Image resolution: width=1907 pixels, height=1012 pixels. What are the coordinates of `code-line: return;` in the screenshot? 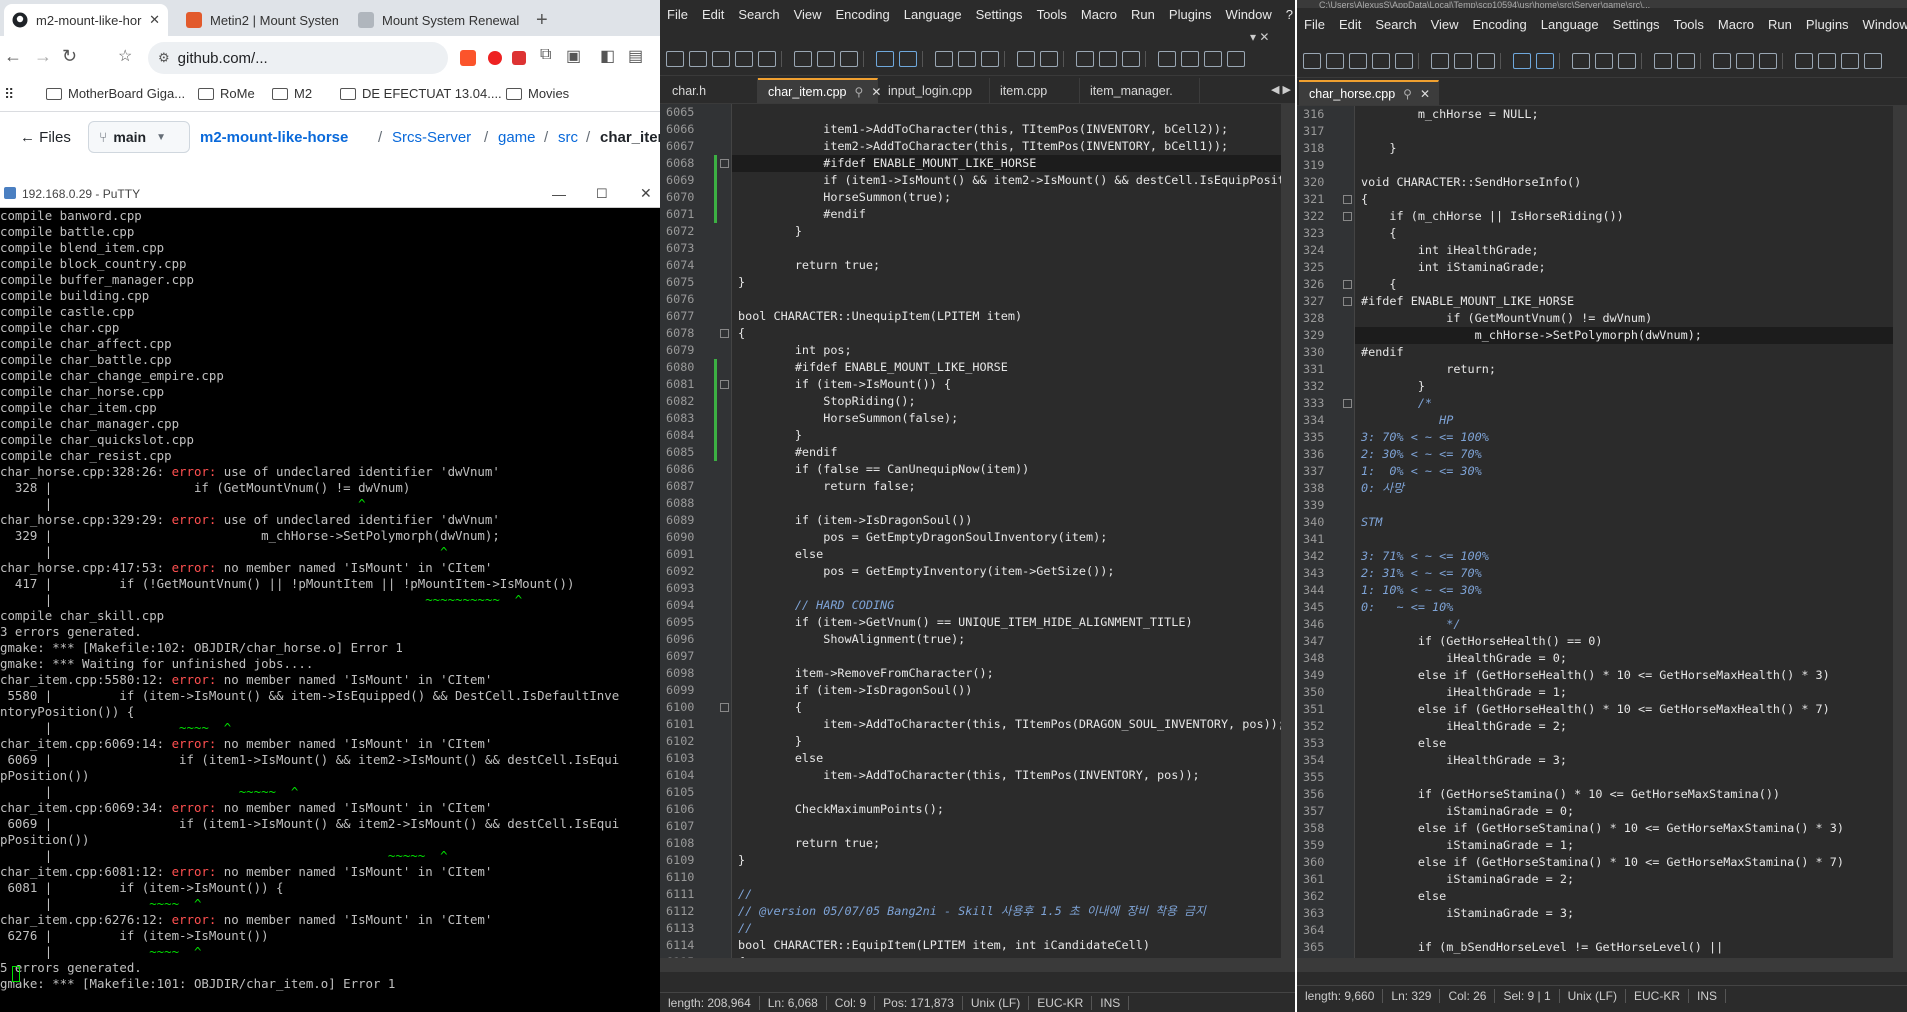 It's located at (1428, 369).